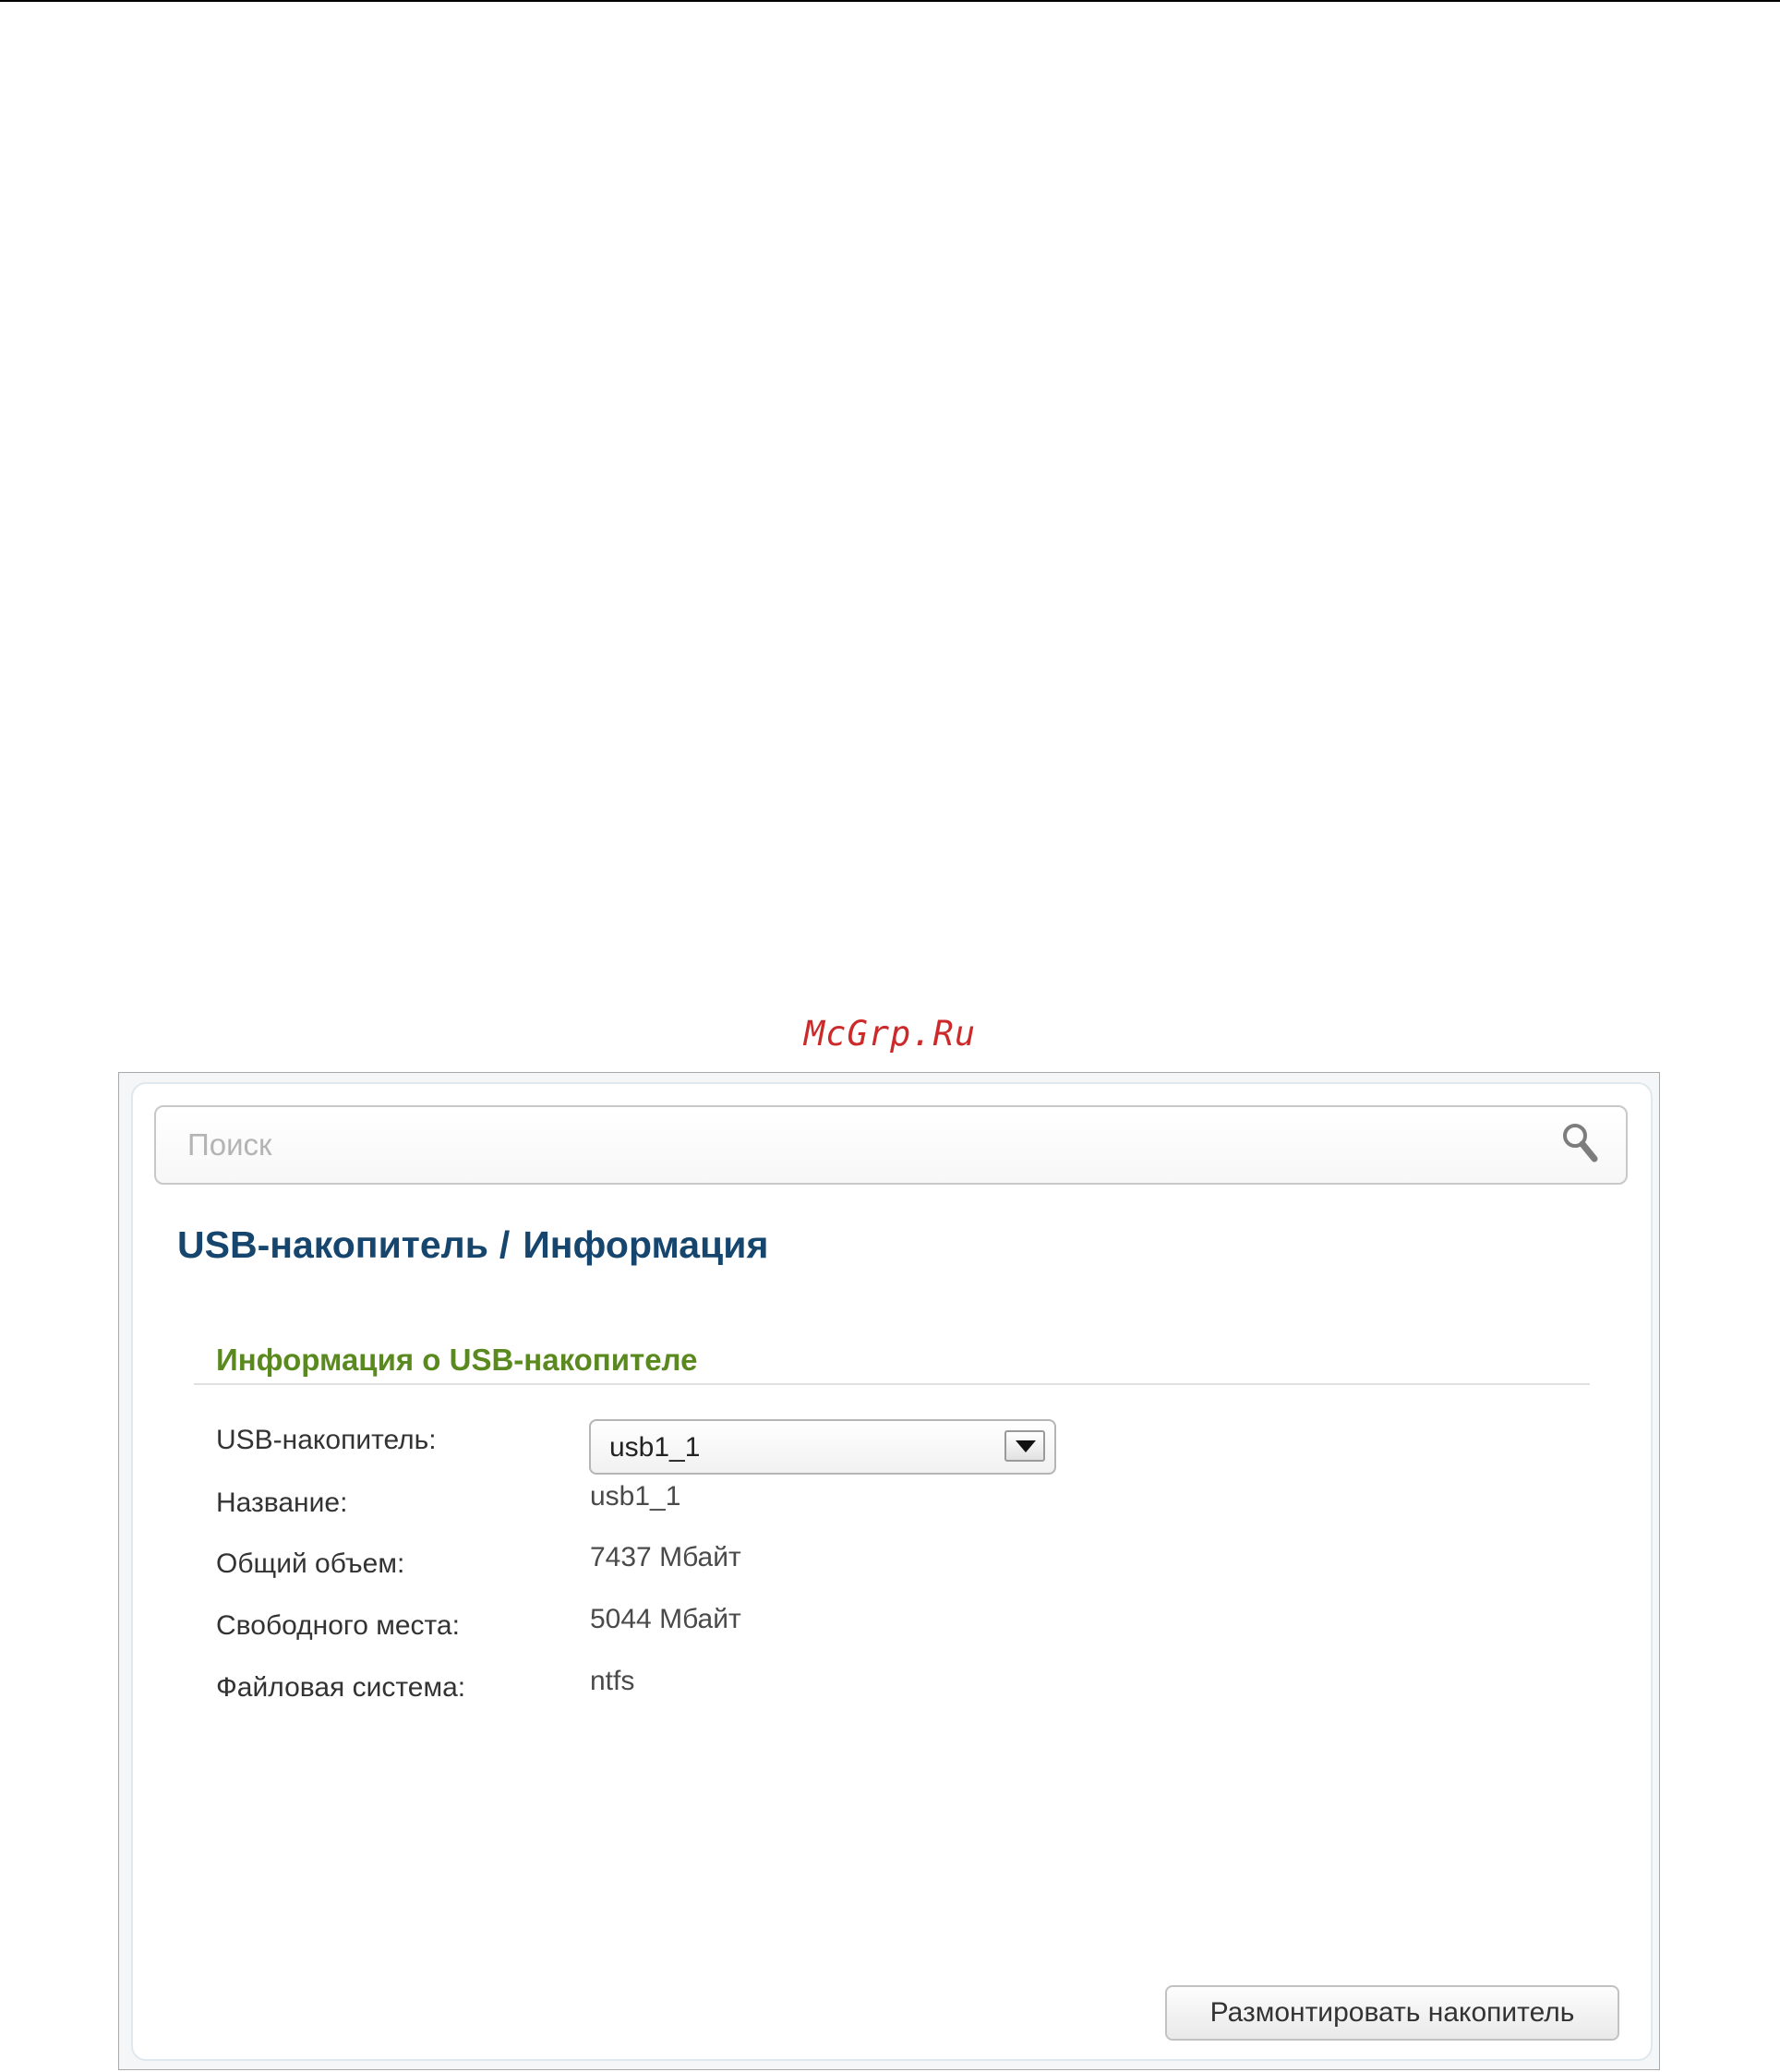 The height and width of the screenshot is (2072, 1780). What do you see at coordinates (890, 1034) in the screenshot?
I see `watermark: McGrp.Ru` at bounding box center [890, 1034].